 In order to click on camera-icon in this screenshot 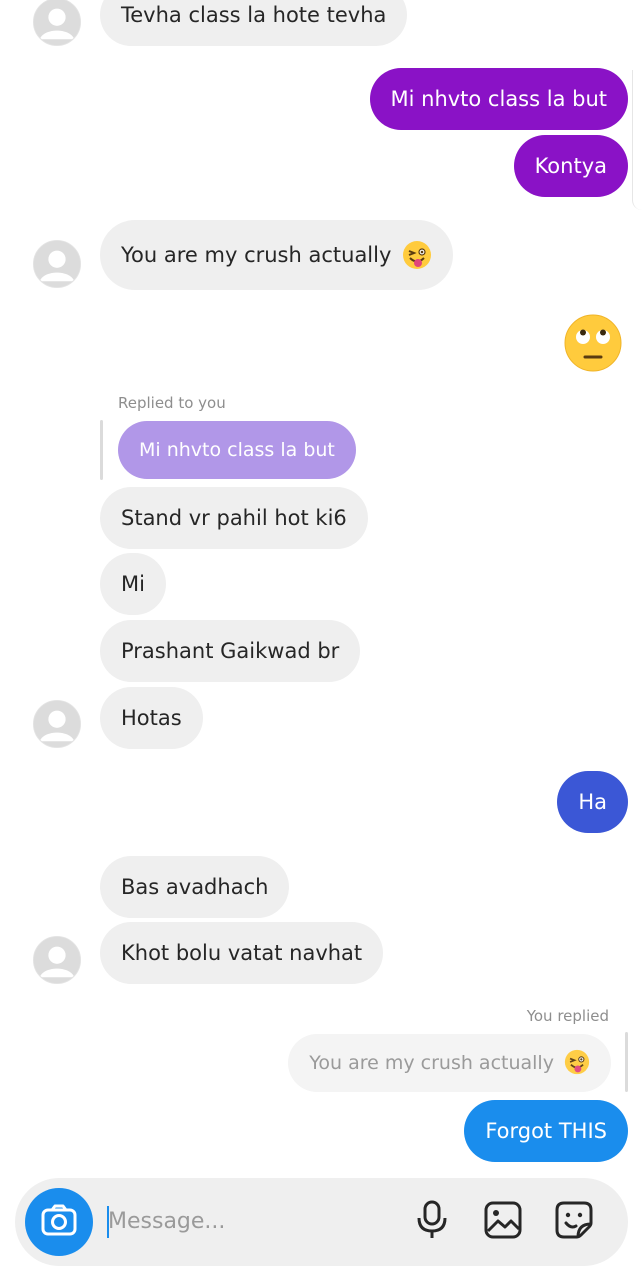, I will do `click(59, 1222)`.